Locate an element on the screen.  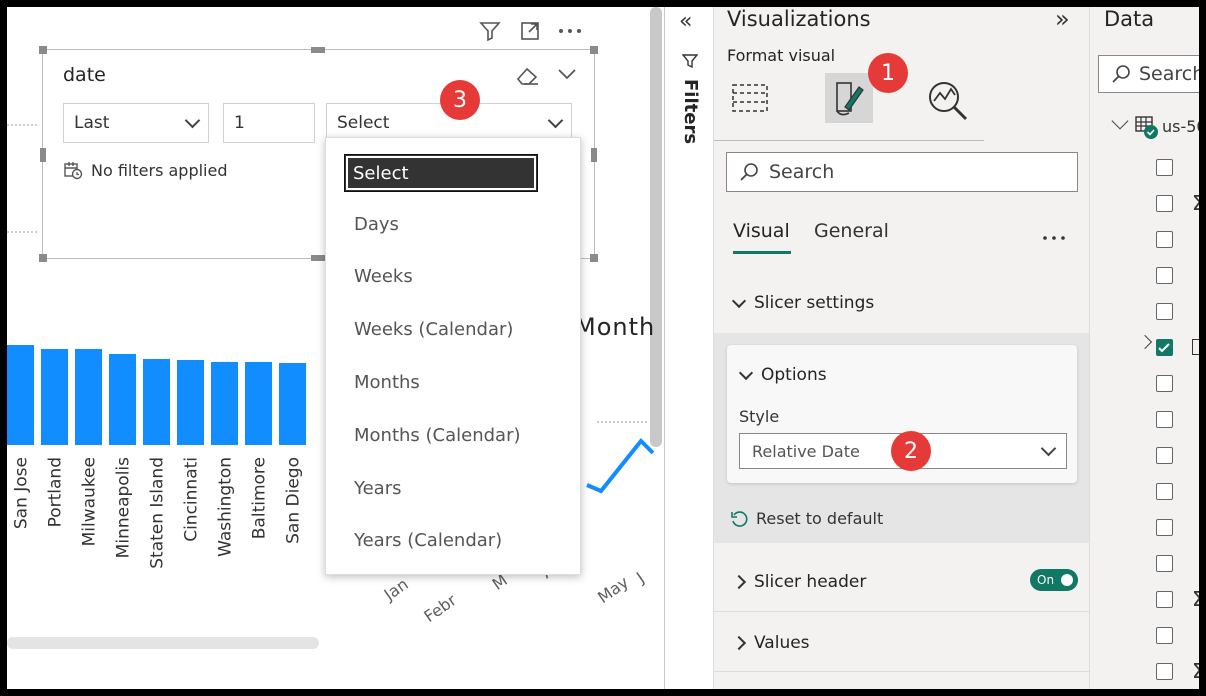
no-filters-status: No filters applied is located at coordinates (145, 170).